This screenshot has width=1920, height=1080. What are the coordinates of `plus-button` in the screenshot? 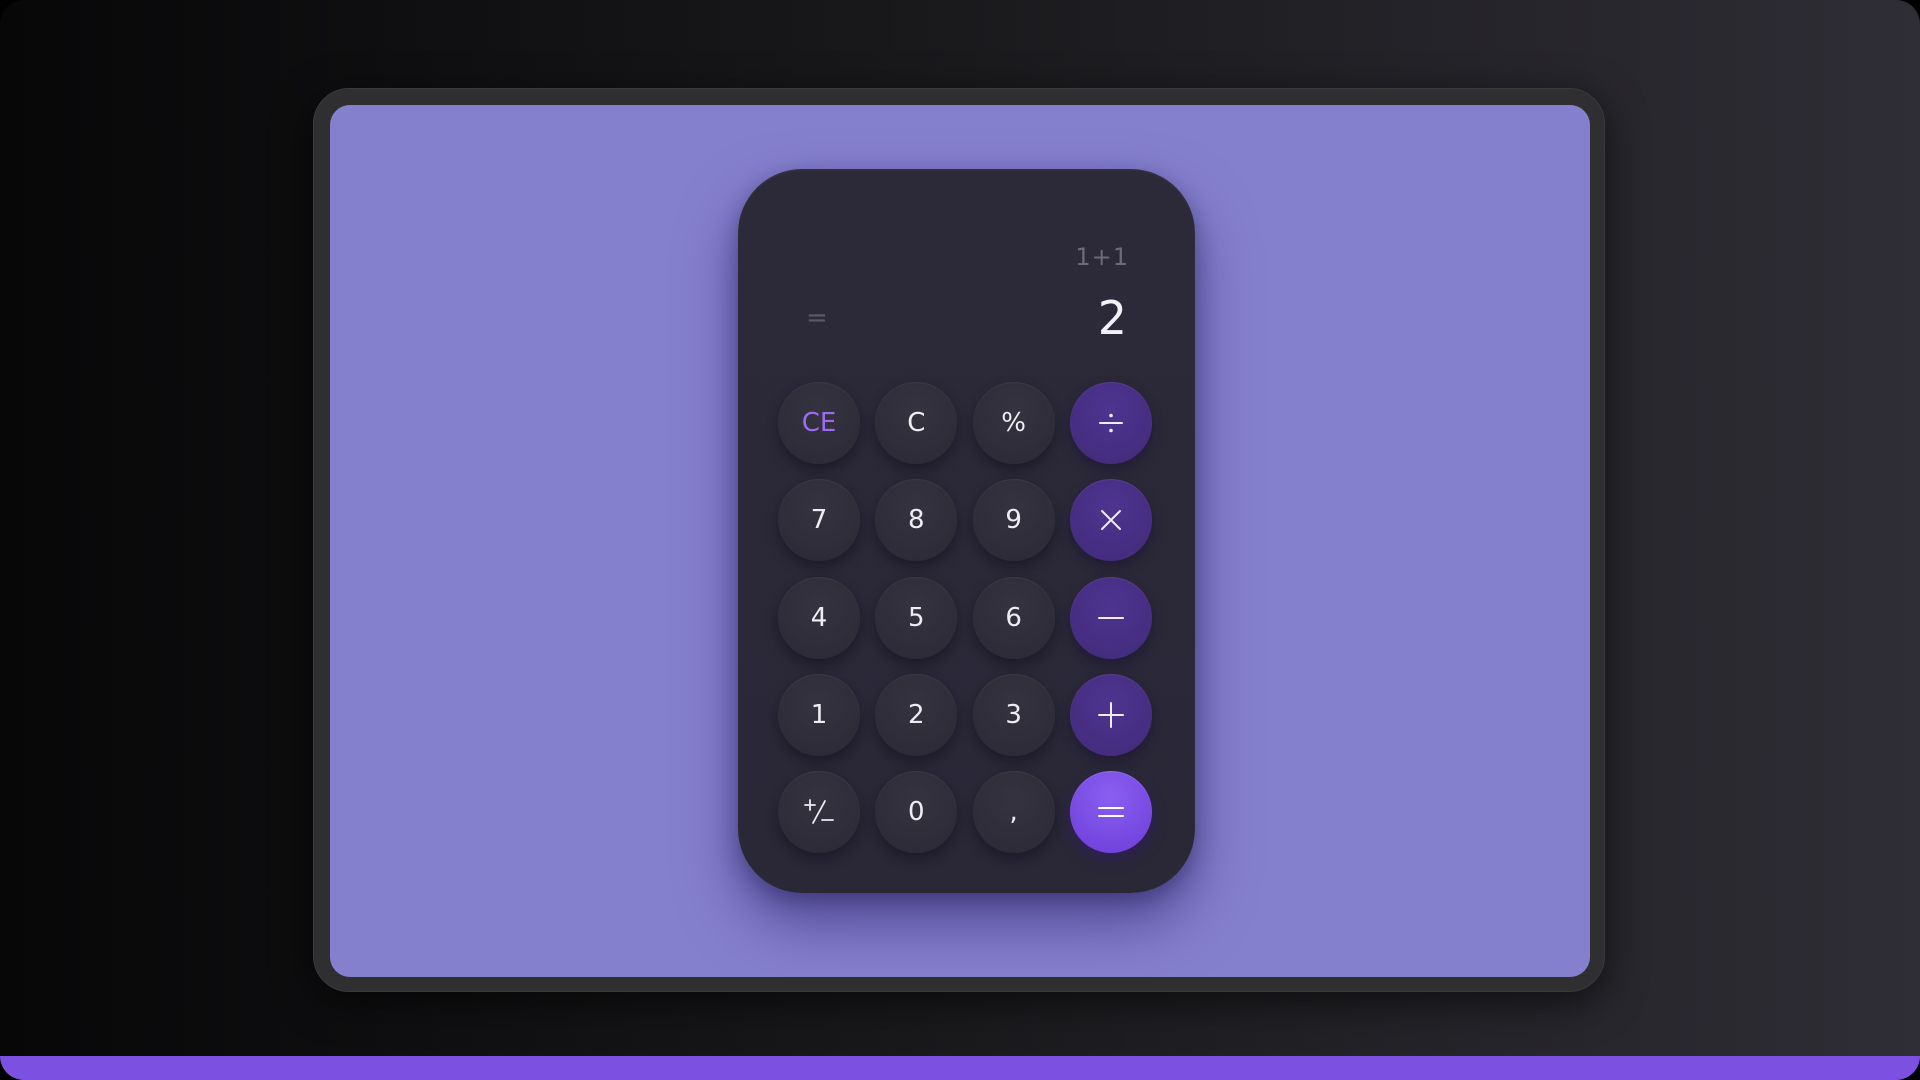 It's located at (1110, 714).